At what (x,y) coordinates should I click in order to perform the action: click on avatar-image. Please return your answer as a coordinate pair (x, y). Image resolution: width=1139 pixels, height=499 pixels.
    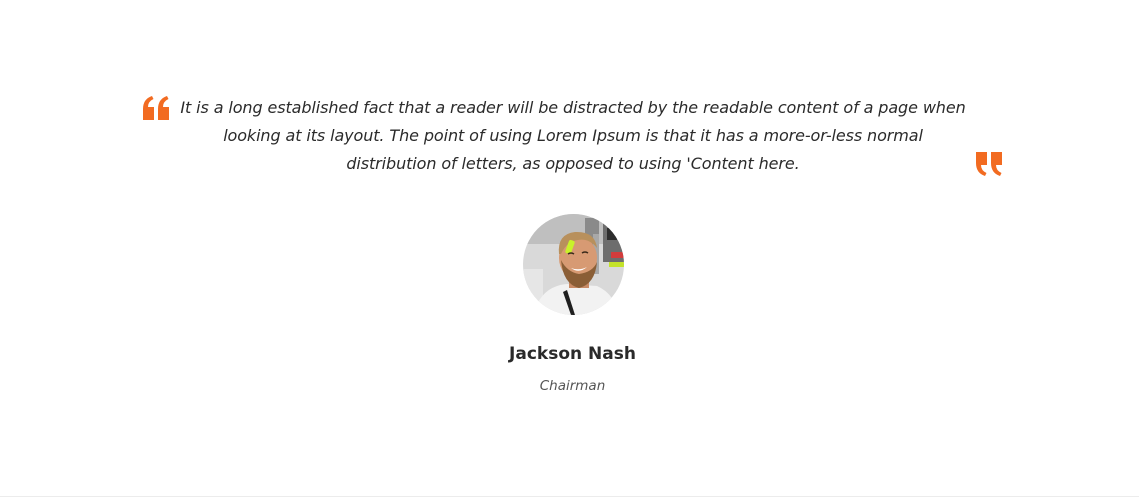
    Looking at the image, I should click on (573, 264).